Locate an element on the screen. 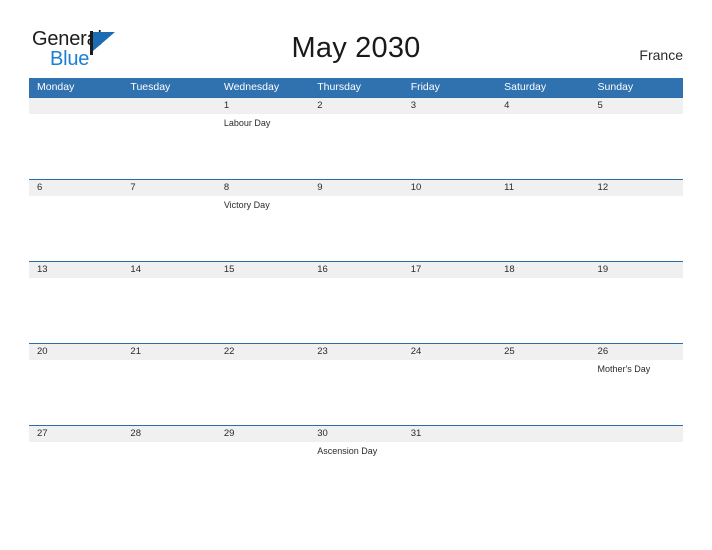 Image resolution: width=712 pixels, height=550 pixels. day-number: 30 is located at coordinates (355, 434).